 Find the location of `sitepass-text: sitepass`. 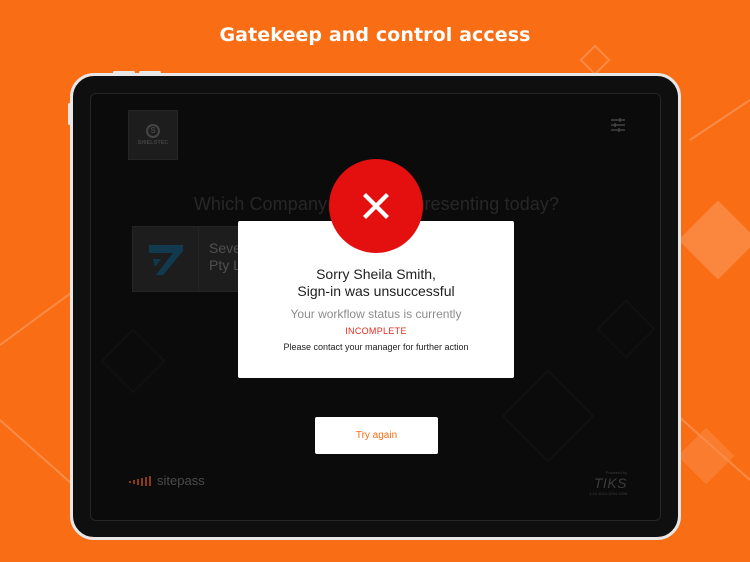

sitepass-text: sitepass is located at coordinates (181, 480).